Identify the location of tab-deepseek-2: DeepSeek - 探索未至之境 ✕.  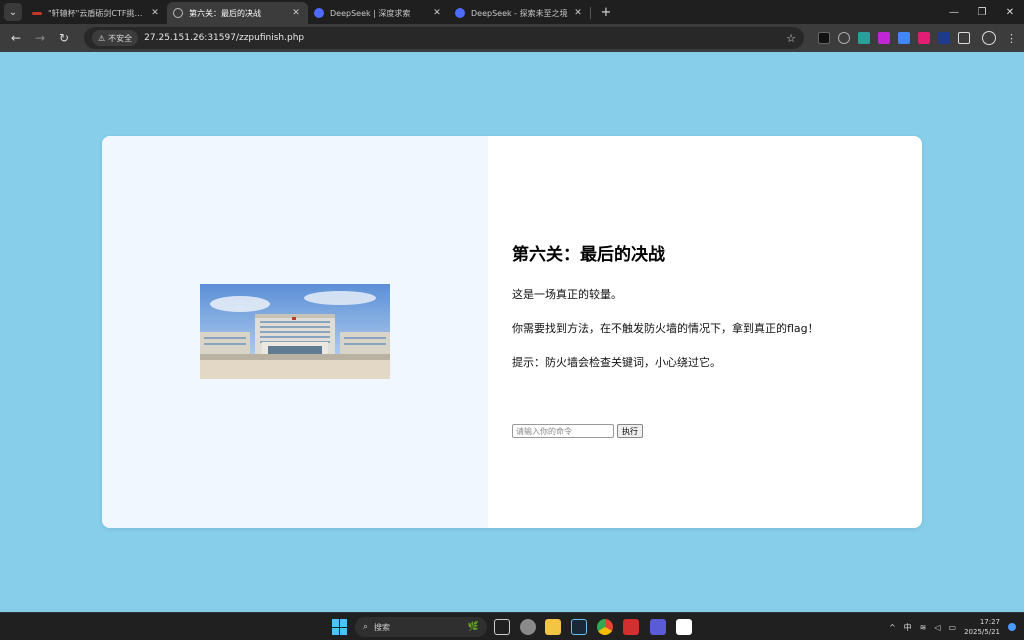
(519, 13).